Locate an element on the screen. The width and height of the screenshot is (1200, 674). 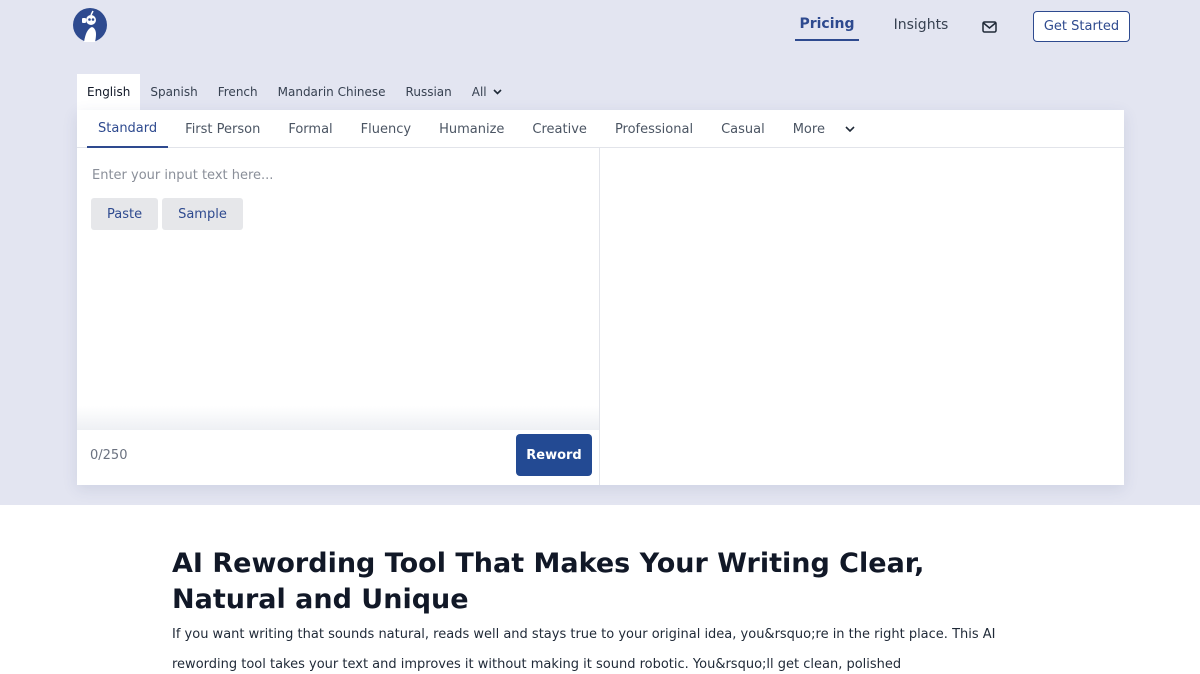
mode-tab-label: Humanize is located at coordinates (472, 129).